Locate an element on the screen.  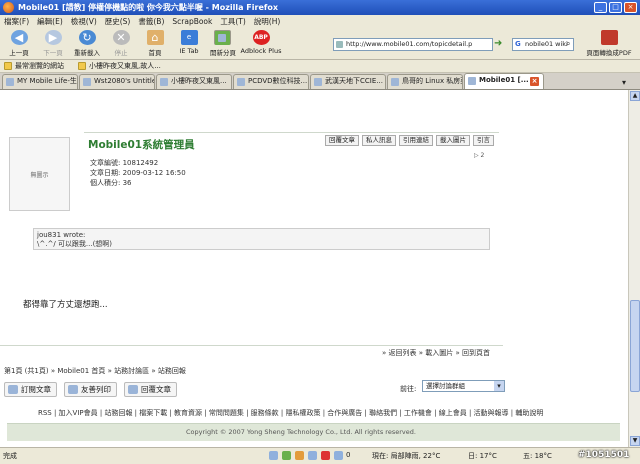
status-bar: 完成 0 現在: 局部陣雨, 22°C 日: 17°C 五: 18°C is located at coordinates (320, 455).